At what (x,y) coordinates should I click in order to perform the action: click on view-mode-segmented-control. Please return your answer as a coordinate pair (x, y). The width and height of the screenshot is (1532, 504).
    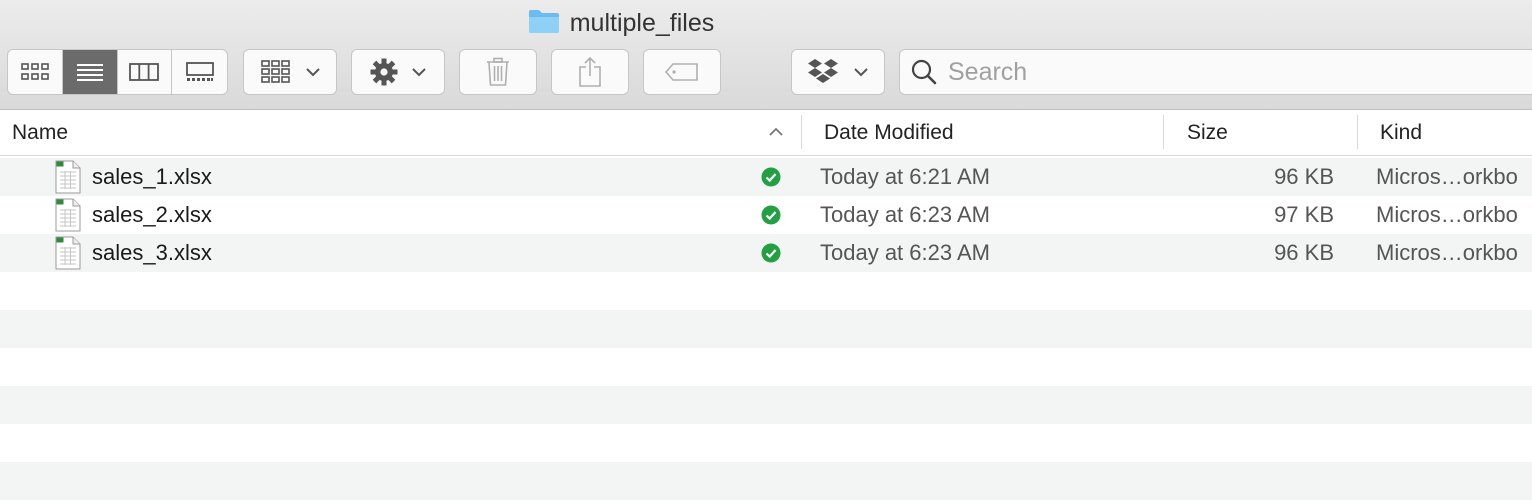
    Looking at the image, I should click on (117, 72).